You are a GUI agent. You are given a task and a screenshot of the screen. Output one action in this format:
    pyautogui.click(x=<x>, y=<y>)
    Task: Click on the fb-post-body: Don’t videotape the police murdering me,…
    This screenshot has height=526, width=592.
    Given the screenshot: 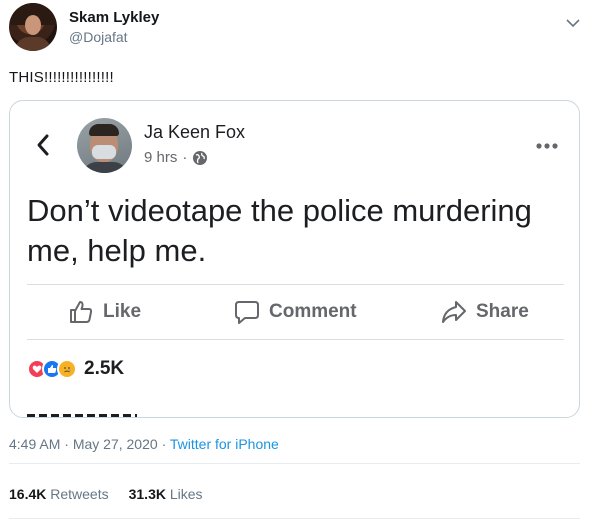 What is the action you would take?
    pyautogui.click(x=279, y=230)
    